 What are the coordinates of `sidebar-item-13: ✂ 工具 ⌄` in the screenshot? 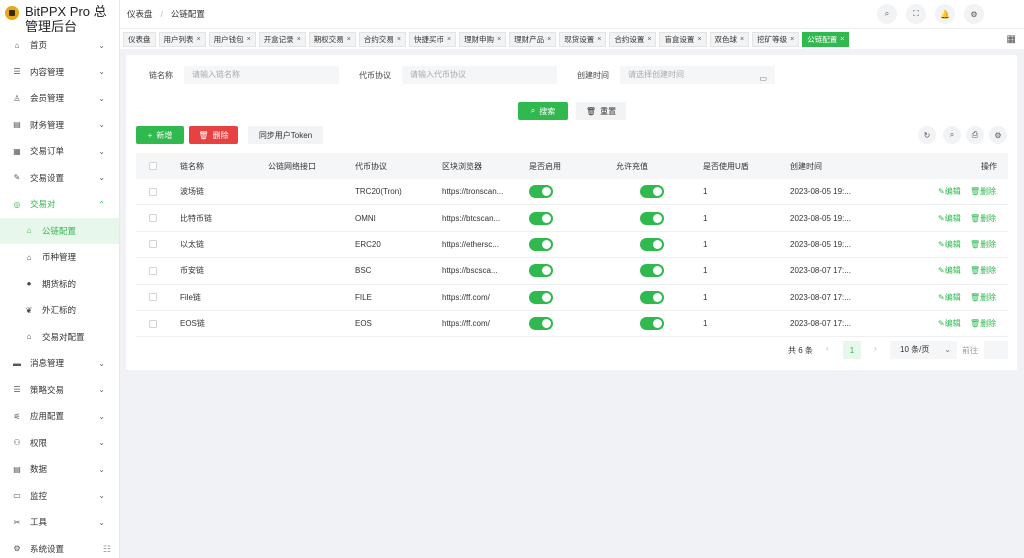 It's located at (59, 522).